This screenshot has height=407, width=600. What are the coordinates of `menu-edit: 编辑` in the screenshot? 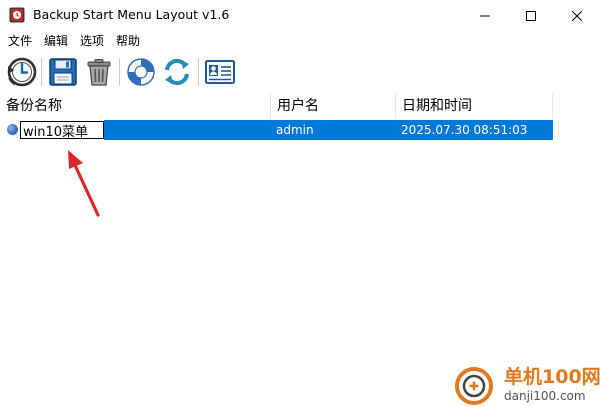 It's located at (56, 41).